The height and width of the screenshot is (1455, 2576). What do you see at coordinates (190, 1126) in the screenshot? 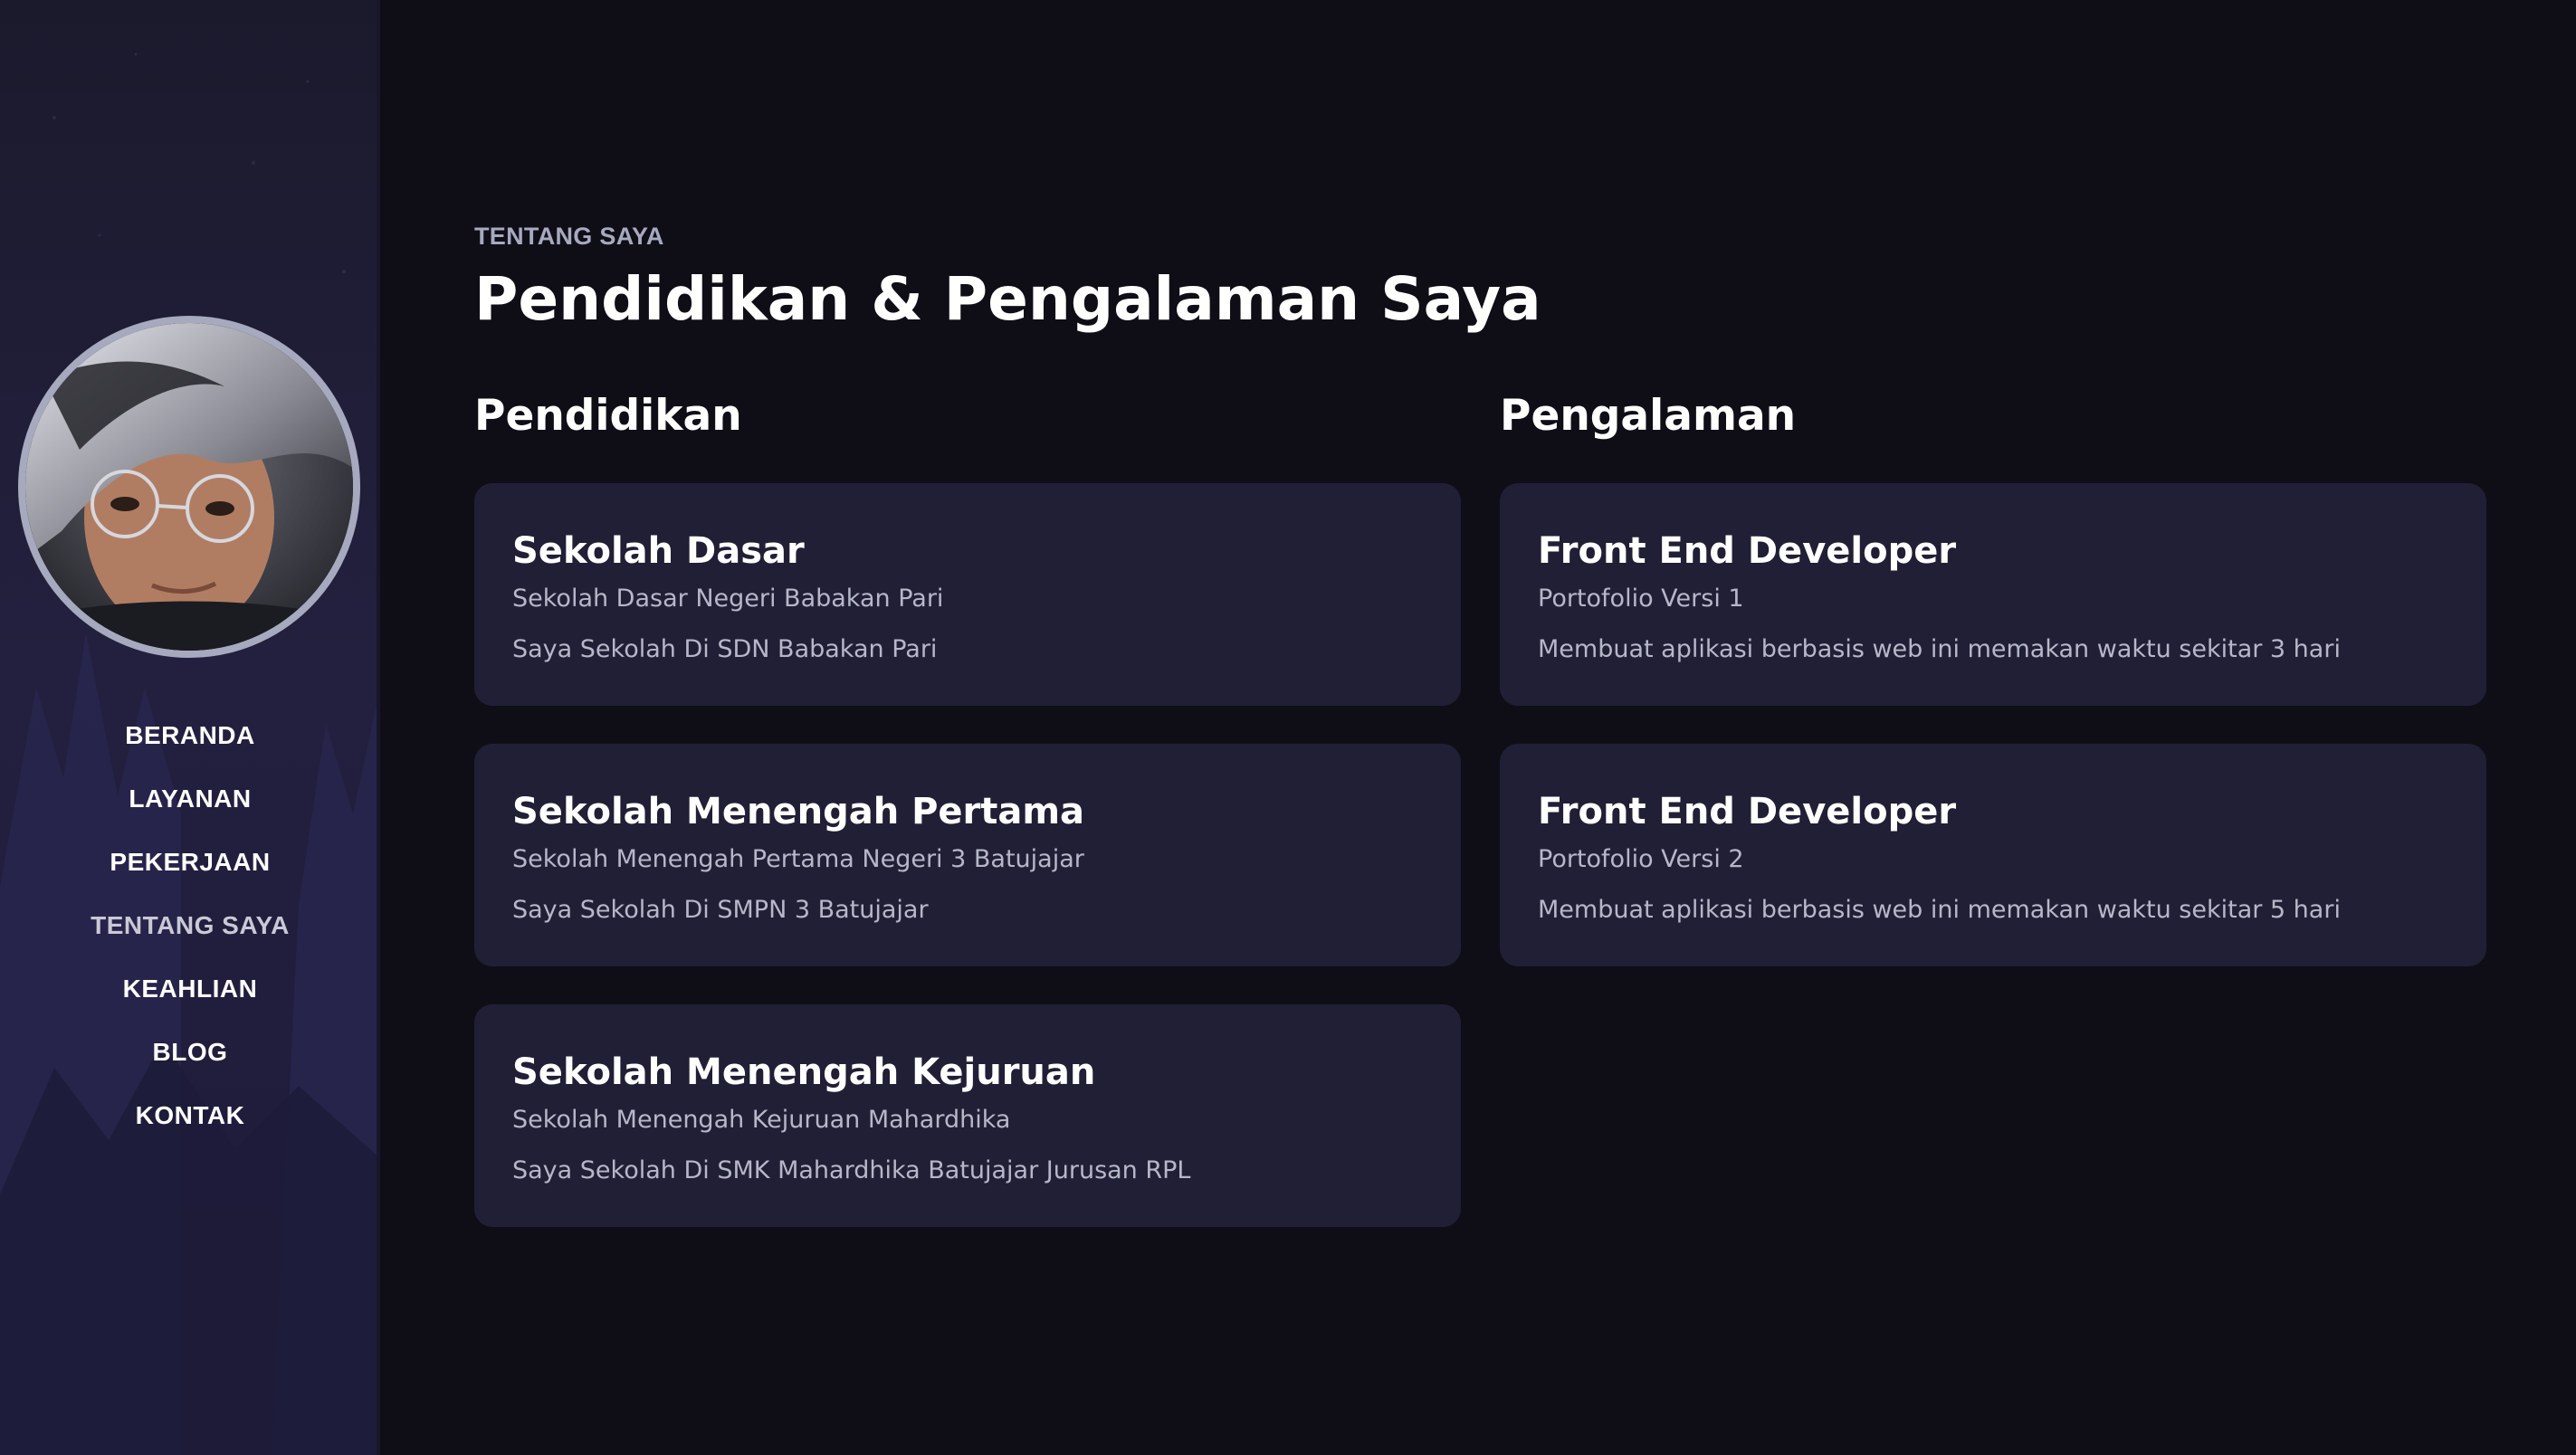
I see `nav-kontak: KONTAK` at bounding box center [190, 1126].